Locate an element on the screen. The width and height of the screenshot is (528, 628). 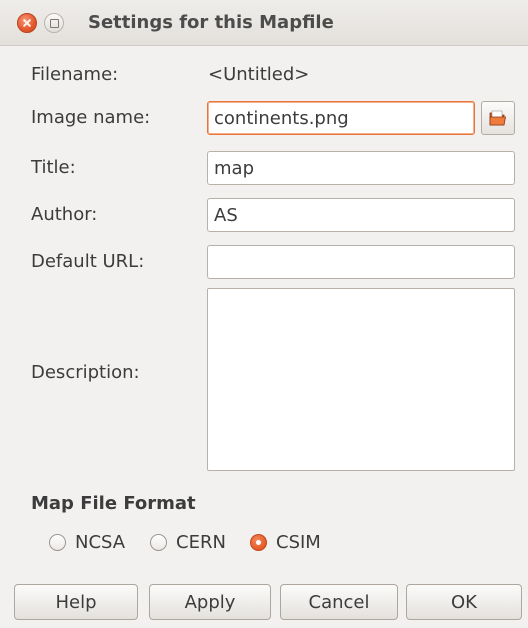
filename-label: Filename: is located at coordinates (75, 74).